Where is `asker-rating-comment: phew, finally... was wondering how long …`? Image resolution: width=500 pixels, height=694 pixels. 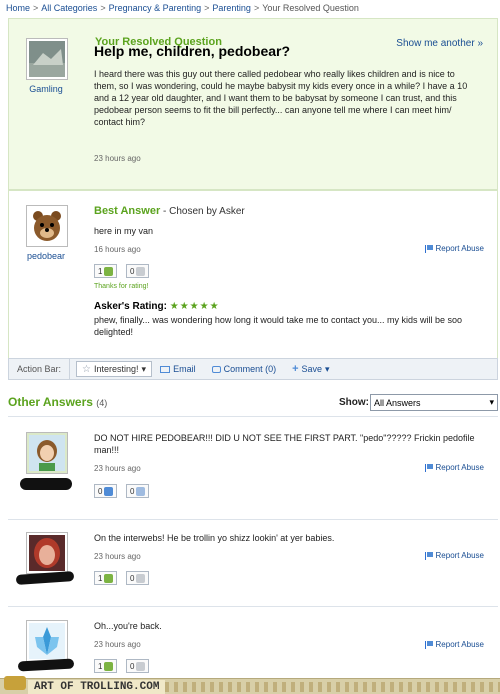 asker-rating-comment: phew, finally... was wondering how long … is located at coordinates (278, 326).